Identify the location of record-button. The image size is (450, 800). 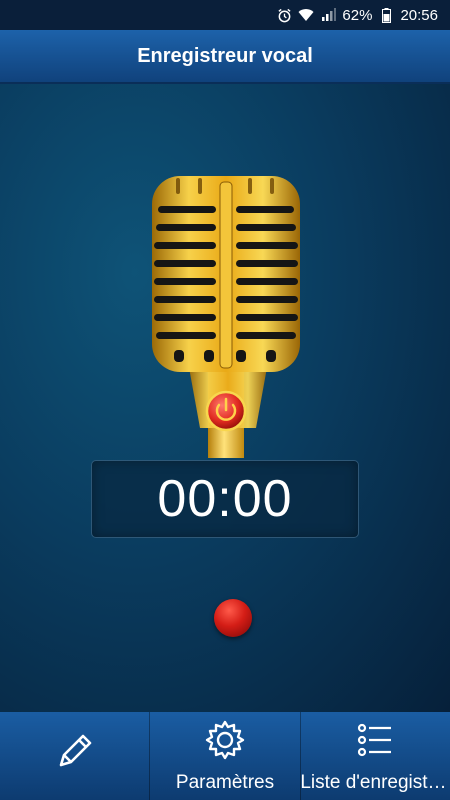
(233, 618).